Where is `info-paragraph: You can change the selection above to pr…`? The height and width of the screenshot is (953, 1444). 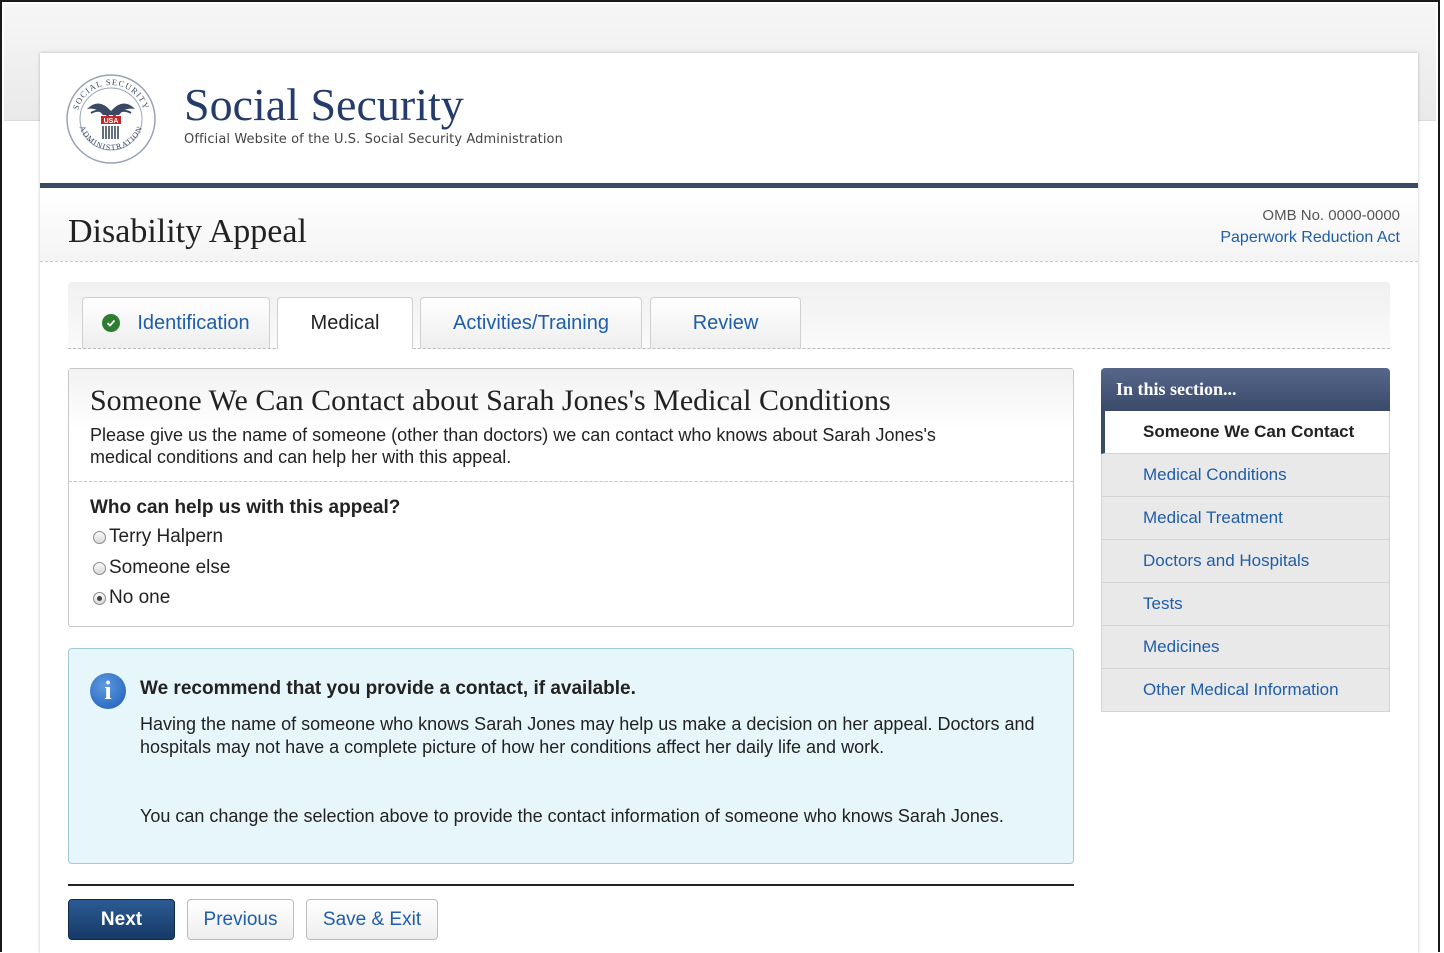 info-paragraph: You can change the selection above to pr… is located at coordinates (572, 816).